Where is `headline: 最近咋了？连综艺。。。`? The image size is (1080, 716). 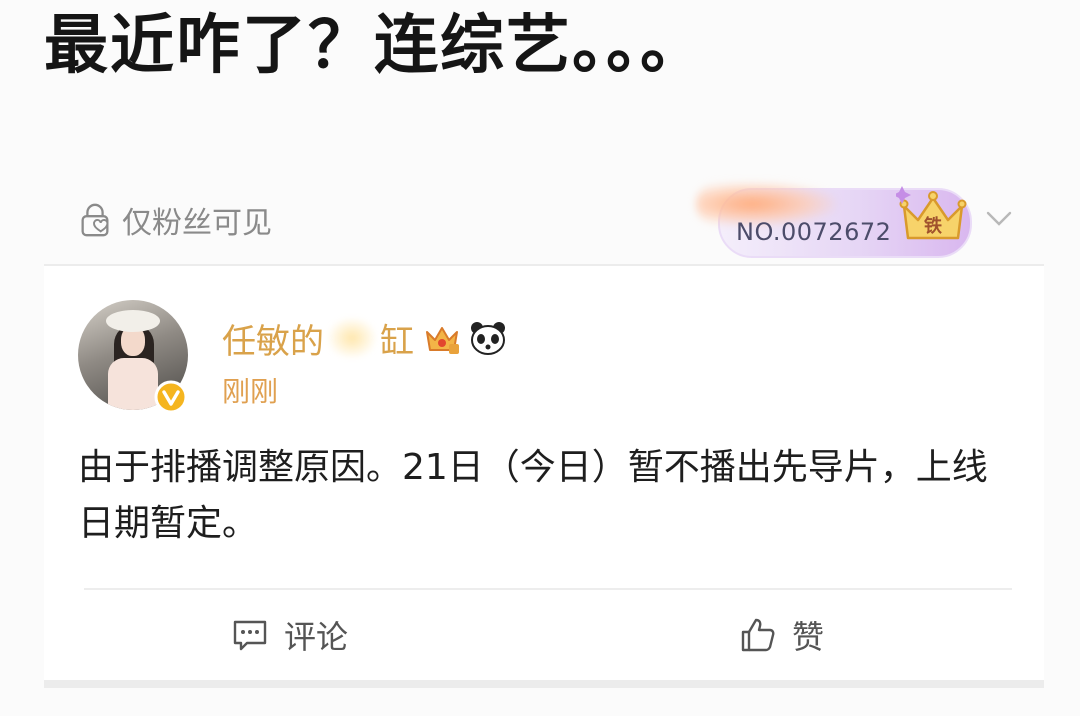
headline: 最近咋了？连综艺。。。 is located at coordinates (375, 46).